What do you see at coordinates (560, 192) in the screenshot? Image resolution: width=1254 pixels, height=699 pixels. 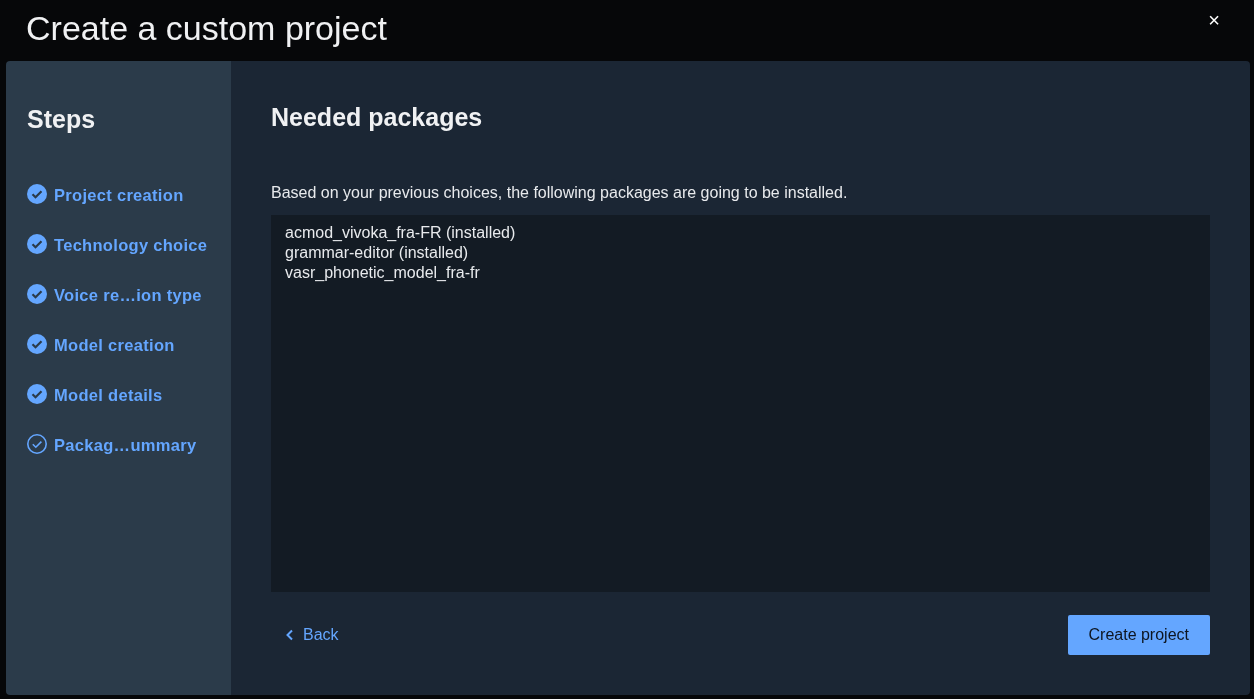 I see `description-text: Based on your previous choices, the following packages are going to be installed.` at bounding box center [560, 192].